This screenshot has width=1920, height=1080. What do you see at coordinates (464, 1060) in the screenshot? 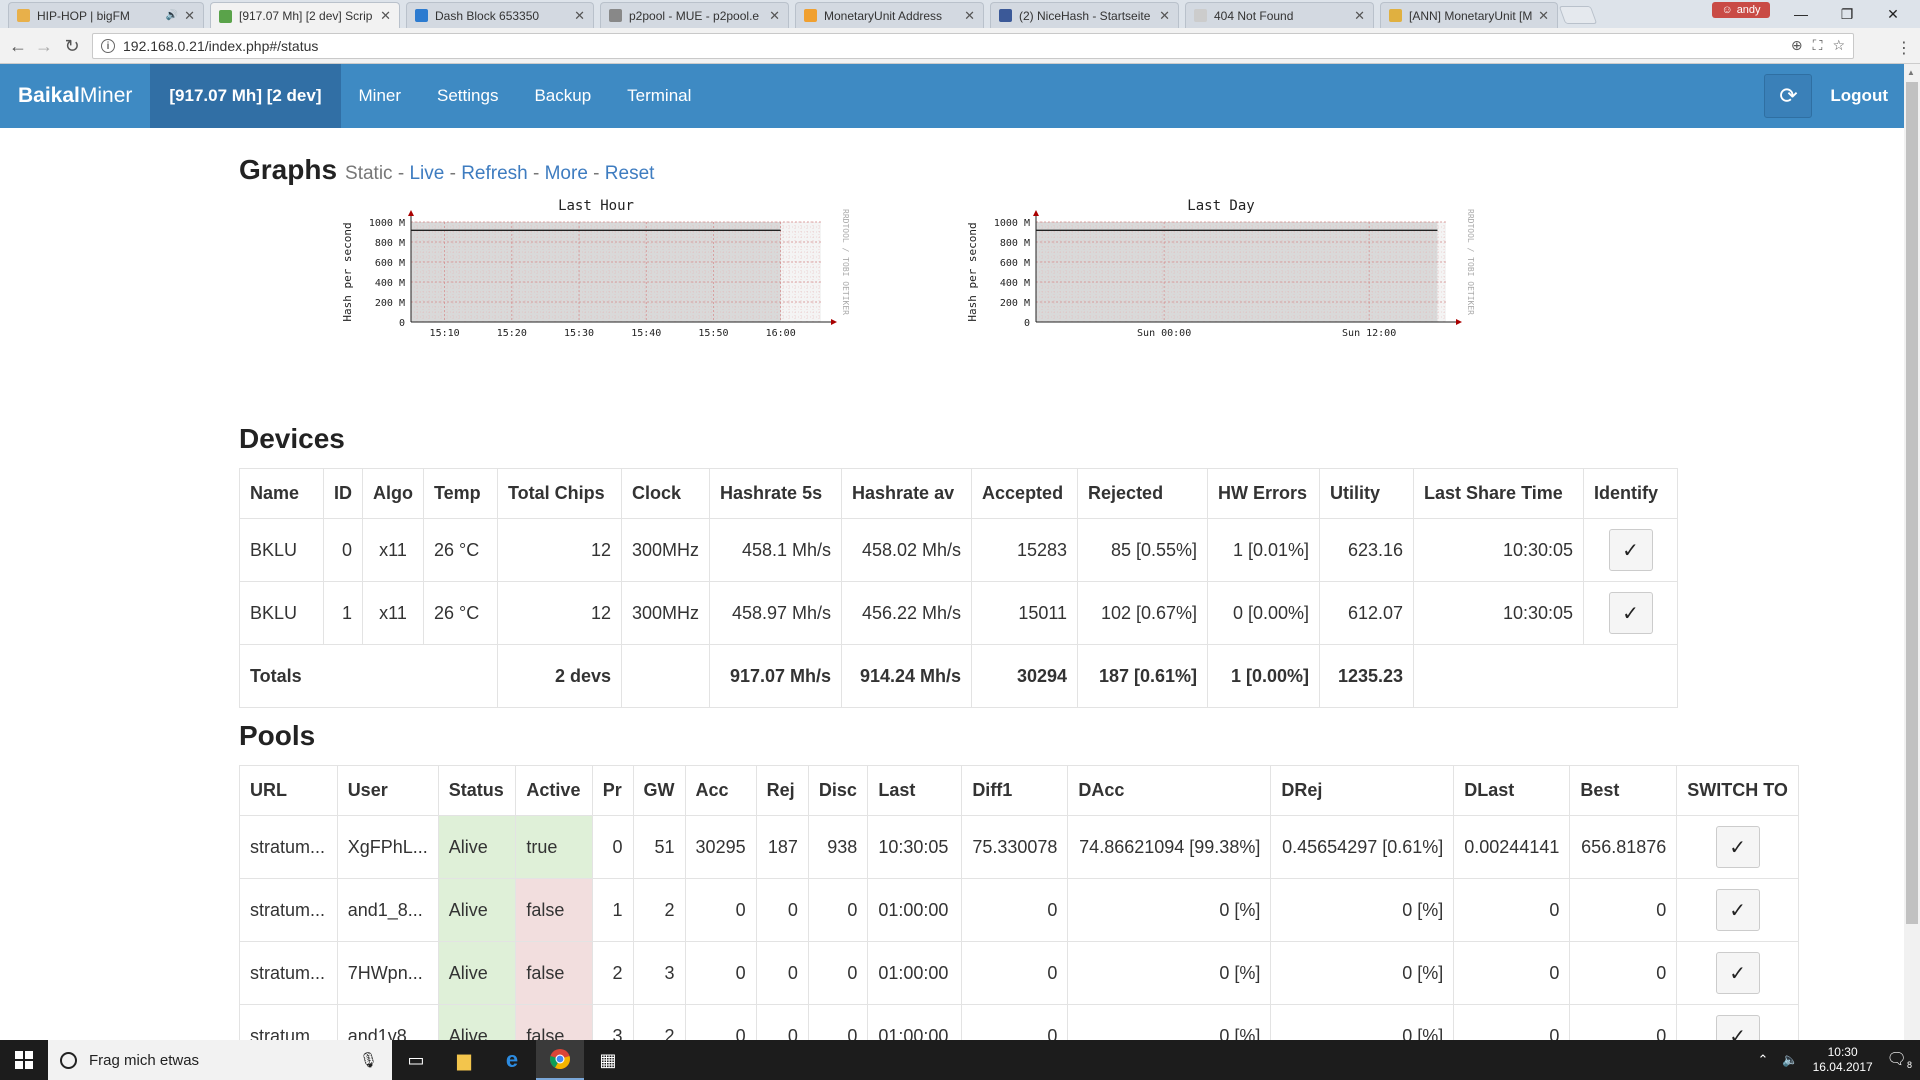
I see `file-explorer-icon: ▆` at bounding box center [464, 1060].